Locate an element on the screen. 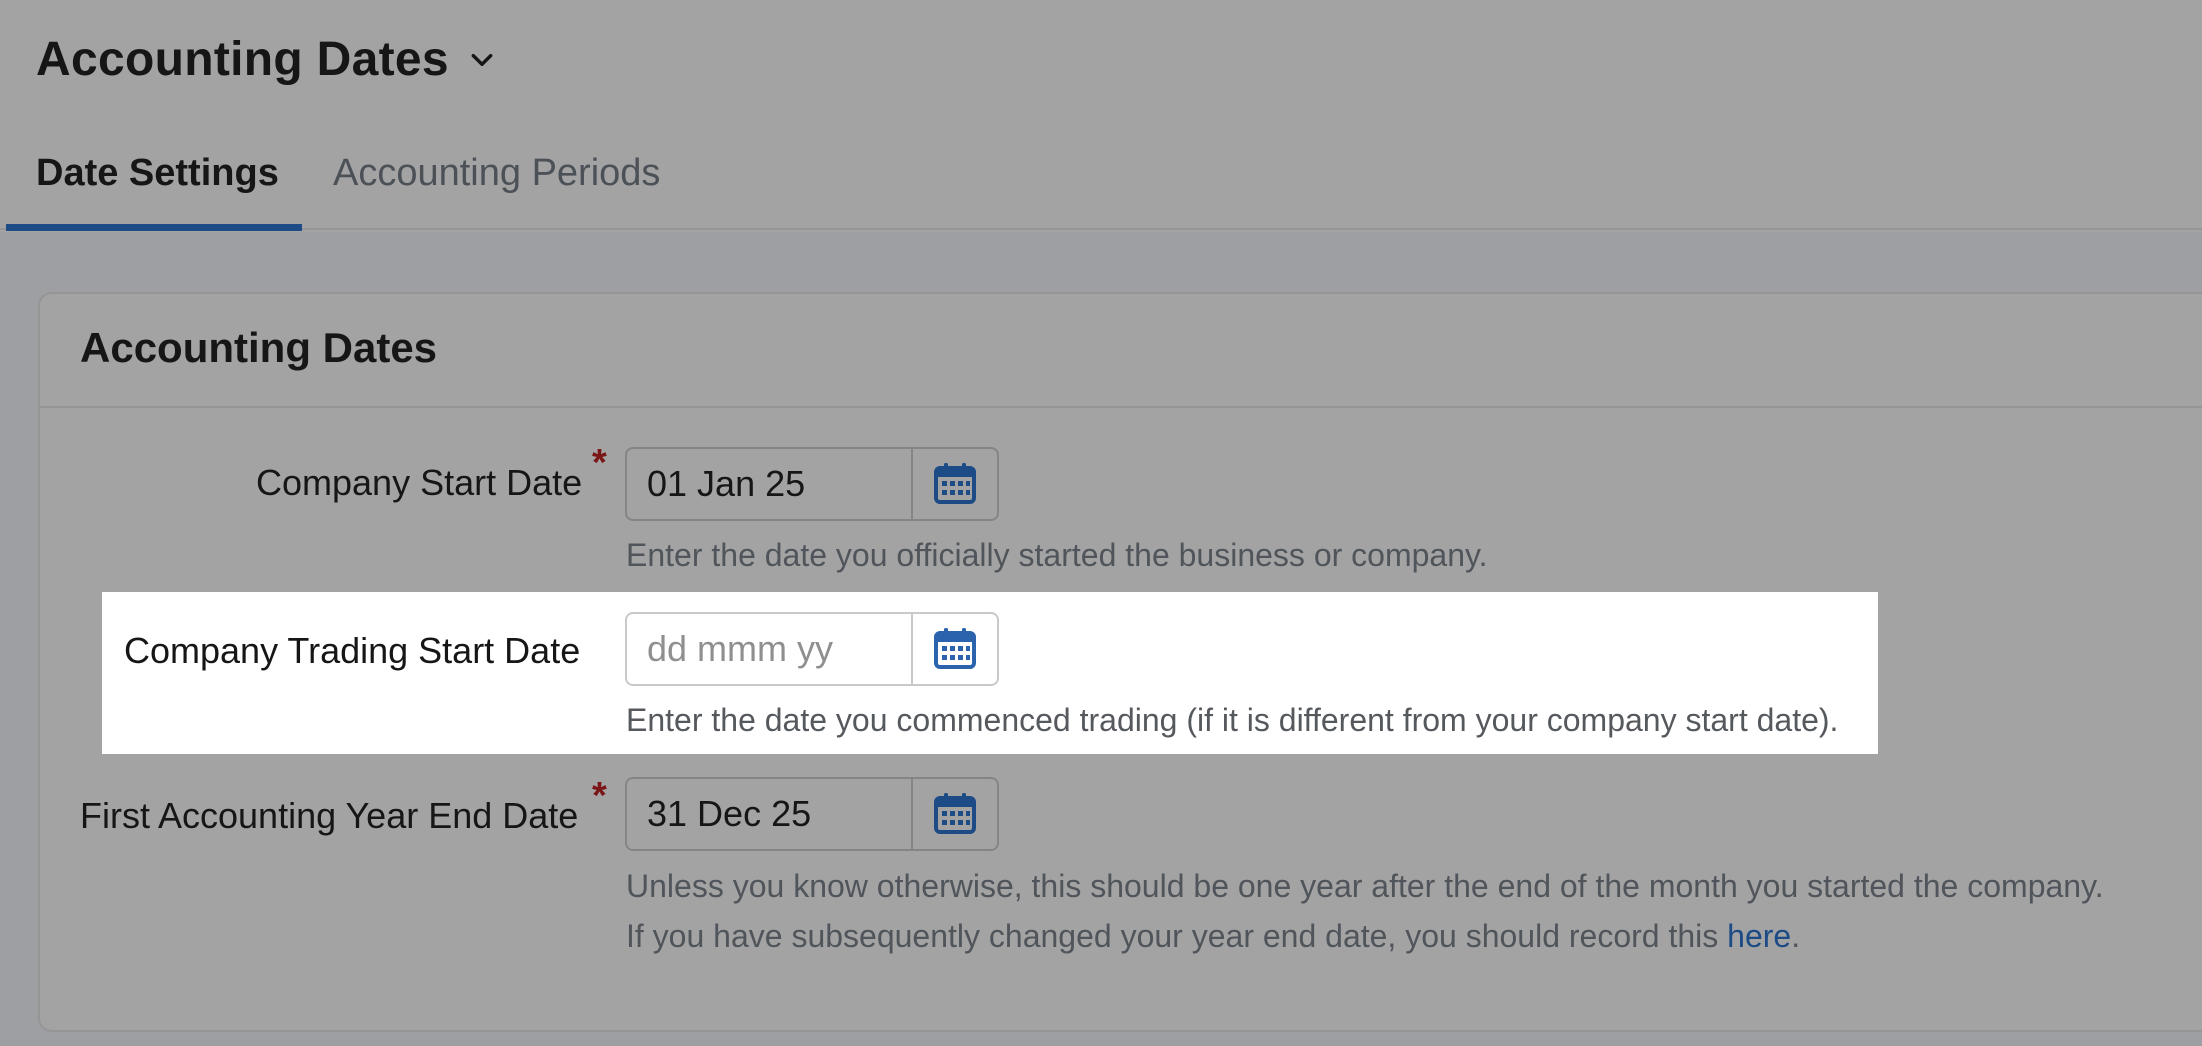  trading-start-date-calendar-button is located at coordinates (955, 649).